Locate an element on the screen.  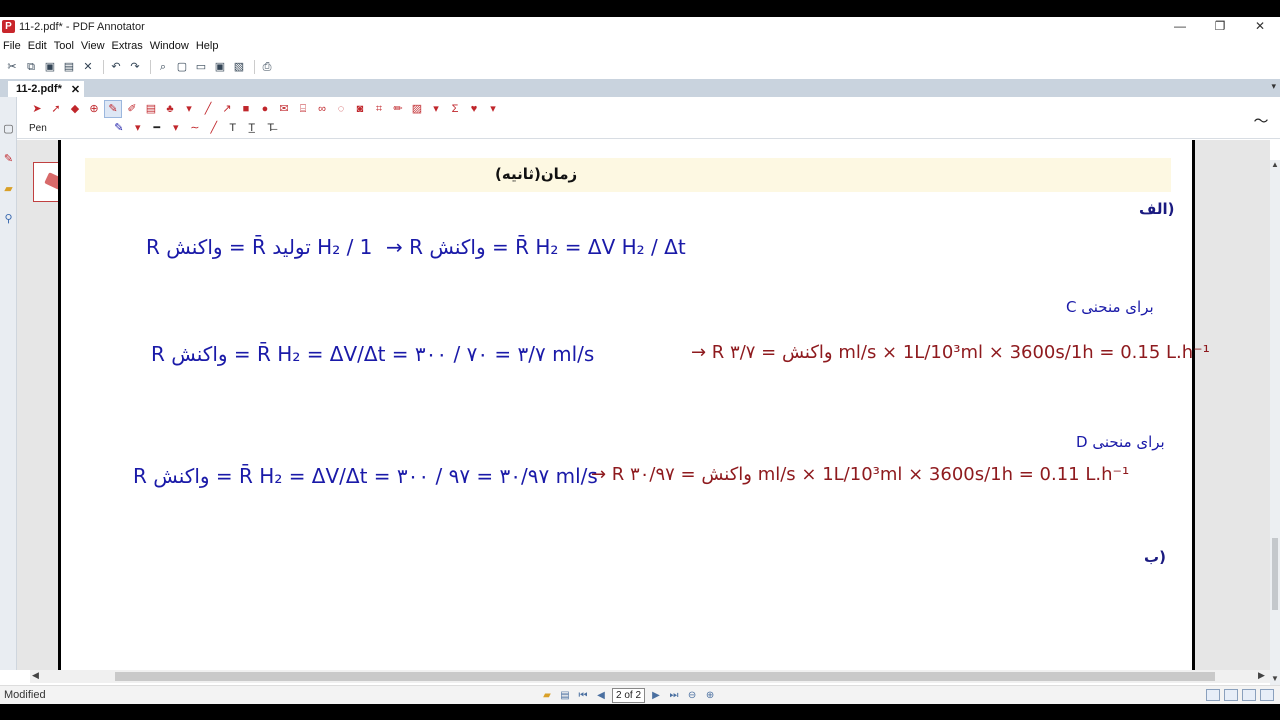
two-page-view-icon is located at coordinates (1249, 695).